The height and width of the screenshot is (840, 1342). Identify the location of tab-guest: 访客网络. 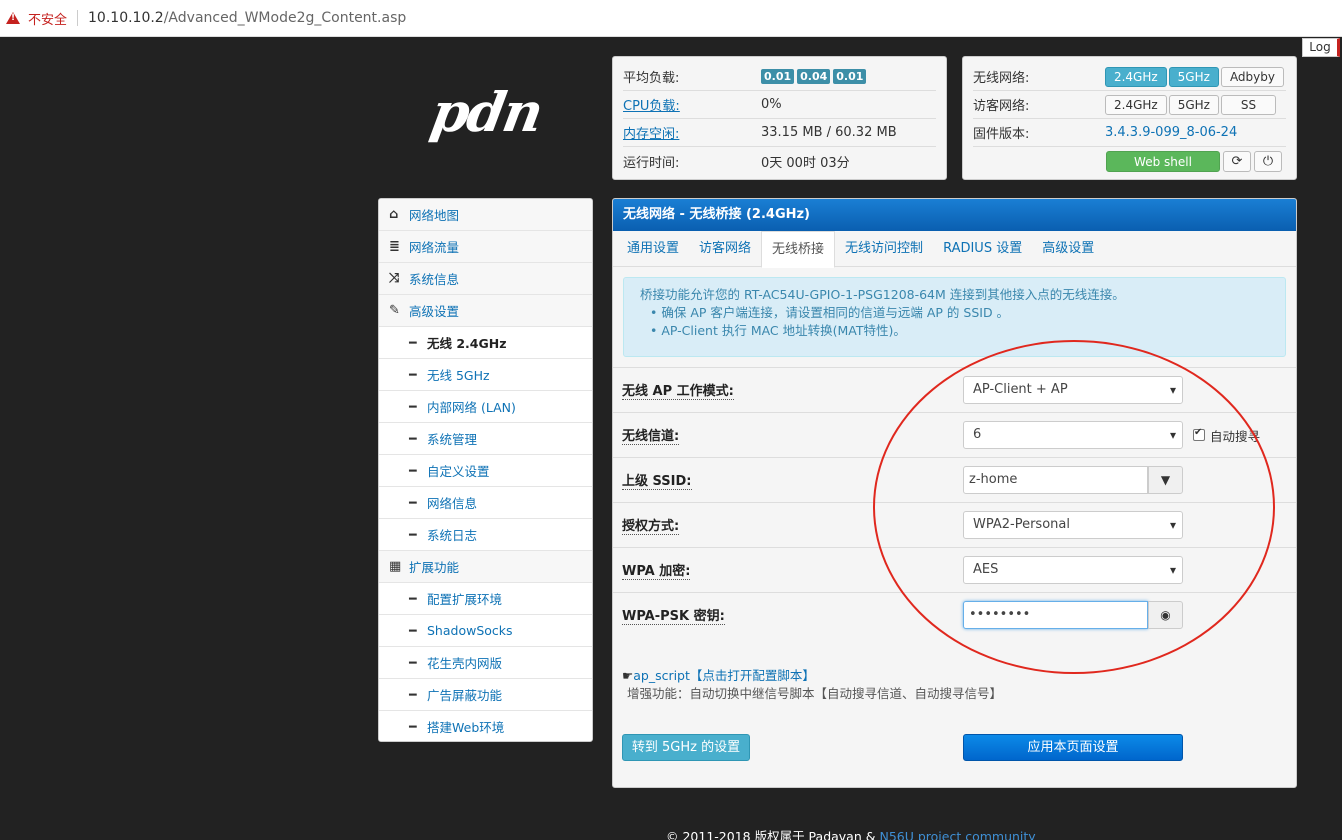
(725, 248).